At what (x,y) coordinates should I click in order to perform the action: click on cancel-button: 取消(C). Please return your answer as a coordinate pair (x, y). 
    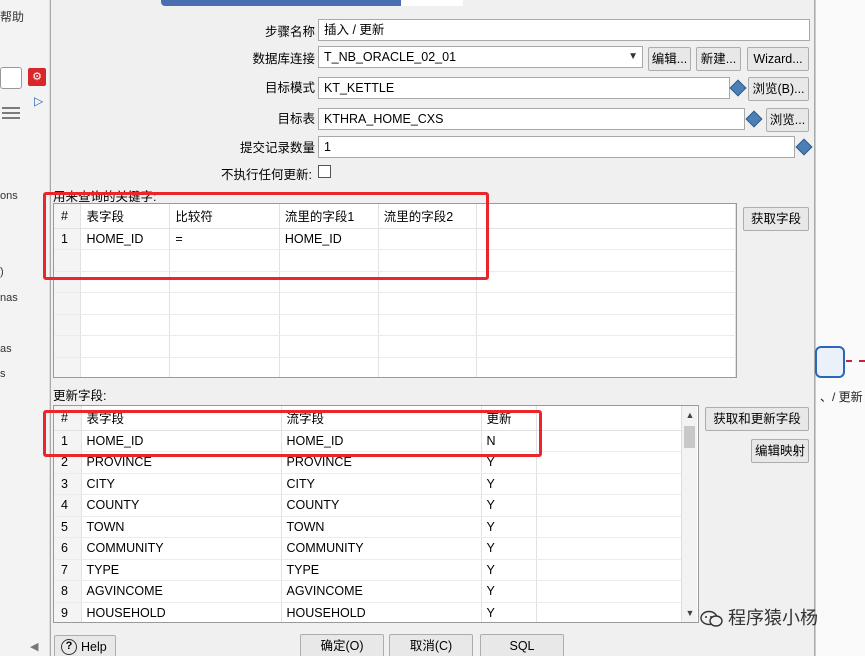
    Looking at the image, I should click on (431, 645).